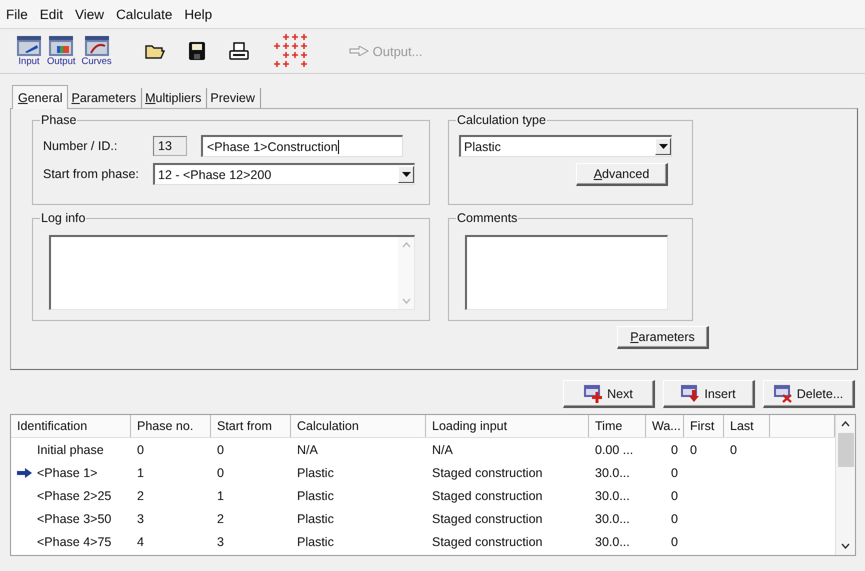 The width and height of the screenshot is (865, 571). I want to click on toolbar-button: Curves, so click(96, 51).